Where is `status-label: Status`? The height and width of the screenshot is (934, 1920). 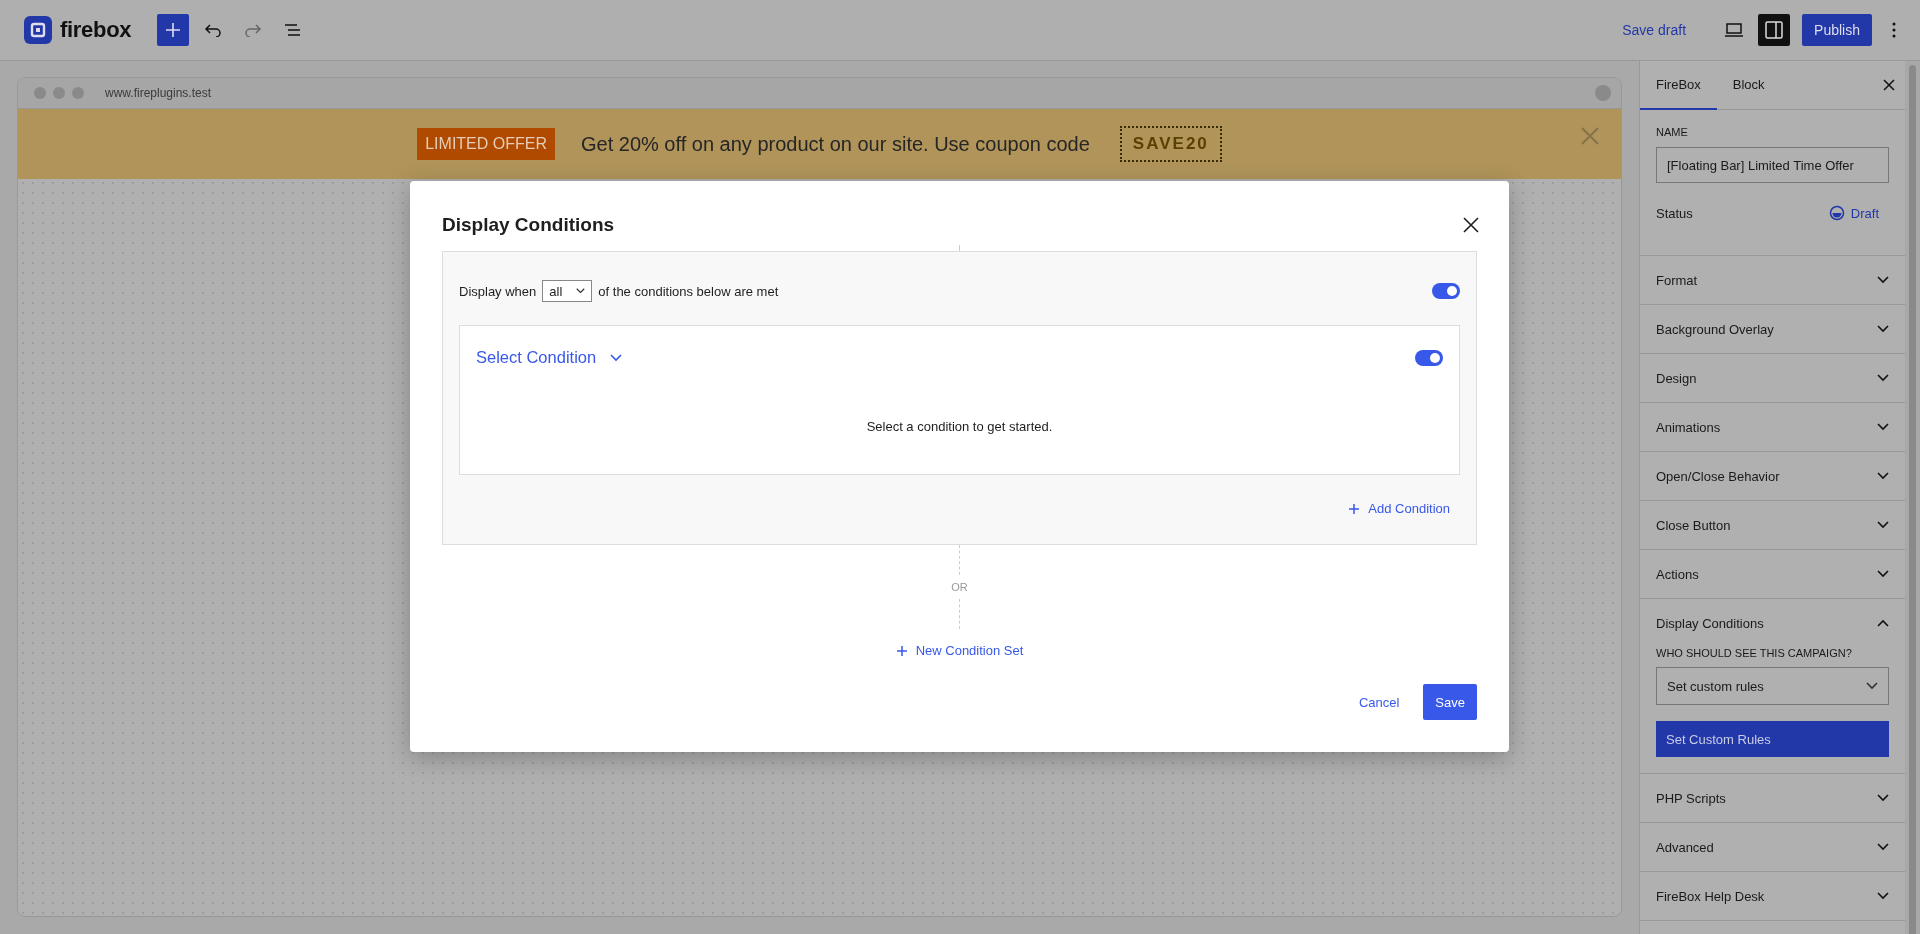
status-label: Status is located at coordinates (1674, 213).